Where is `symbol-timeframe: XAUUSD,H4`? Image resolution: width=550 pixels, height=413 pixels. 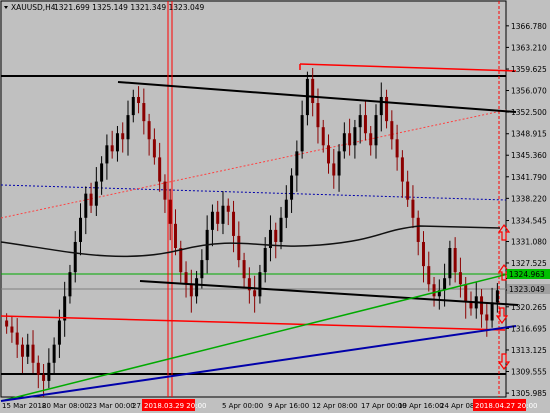
symbol-timeframe: XAUUSD,H4 is located at coordinates (33, 7).